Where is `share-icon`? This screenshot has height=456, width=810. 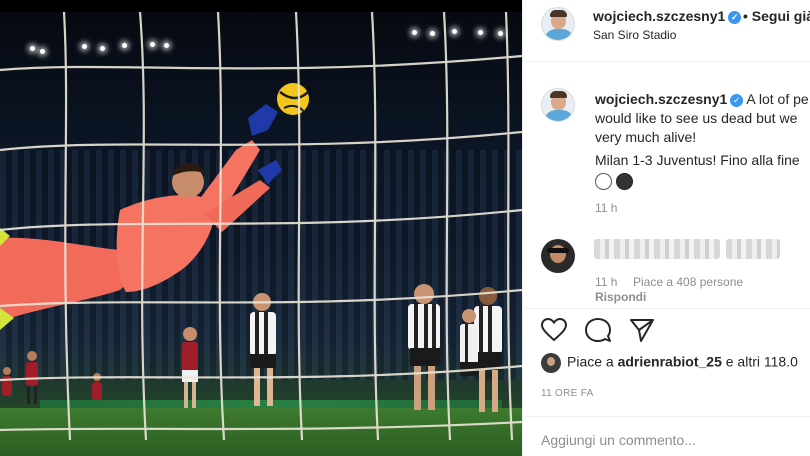 share-icon is located at coordinates (642, 330).